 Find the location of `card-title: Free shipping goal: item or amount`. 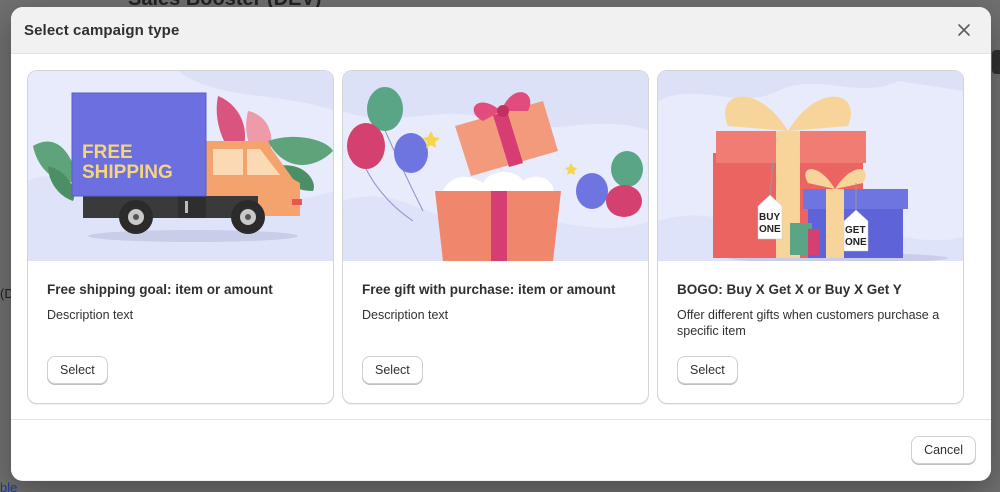

card-title: Free shipping goal: item or amount is located at coordinates (160, 289).